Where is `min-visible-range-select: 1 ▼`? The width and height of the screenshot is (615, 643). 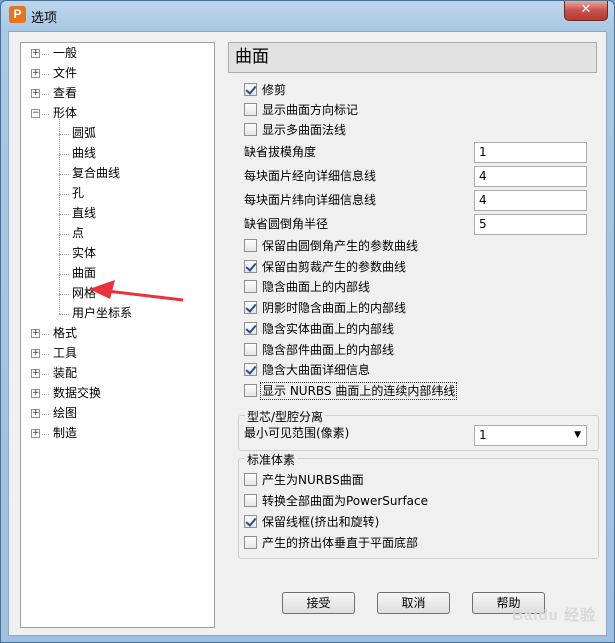
min-visible-range-select: 1 ▼ is located at coordinates (530, 435).